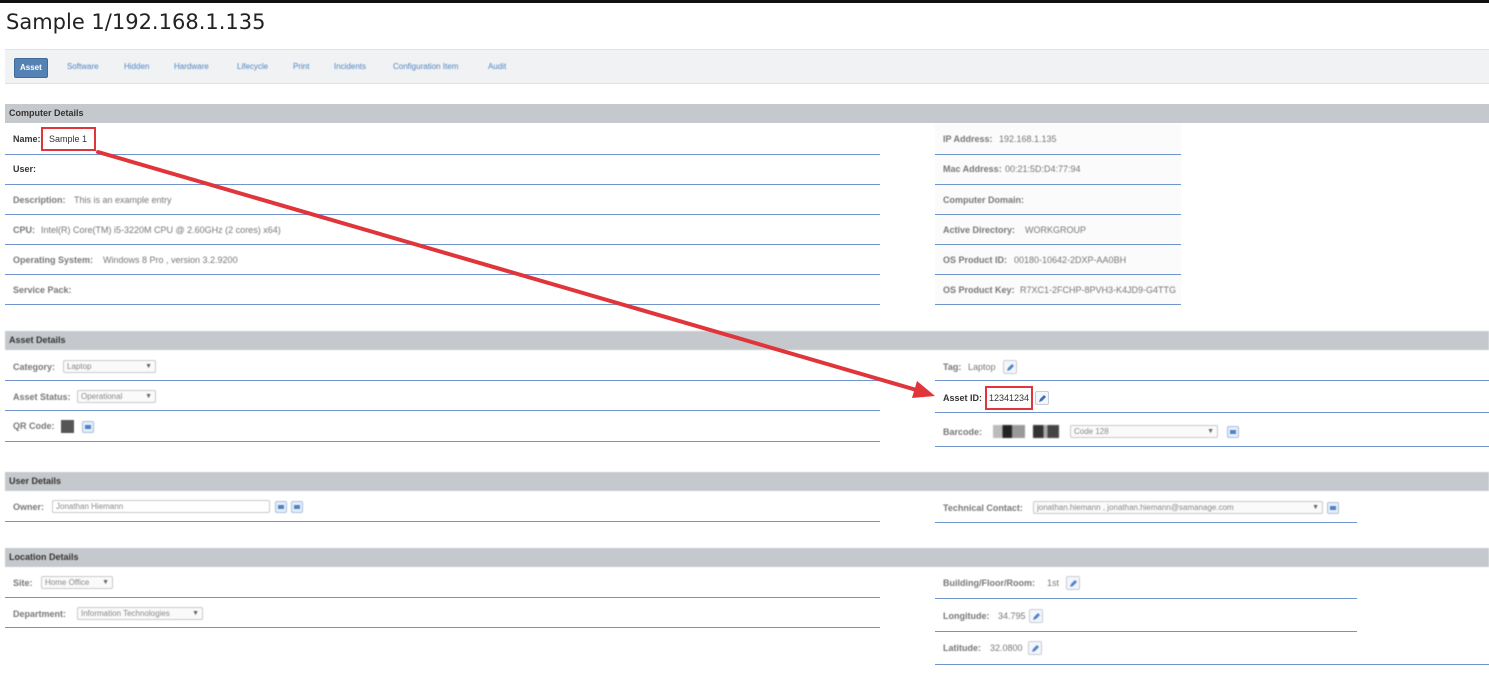 Image resolution: width=1489 pixels, height=681 pixels. I want to click on site-select: Home Office ▼, so click(77, 582).